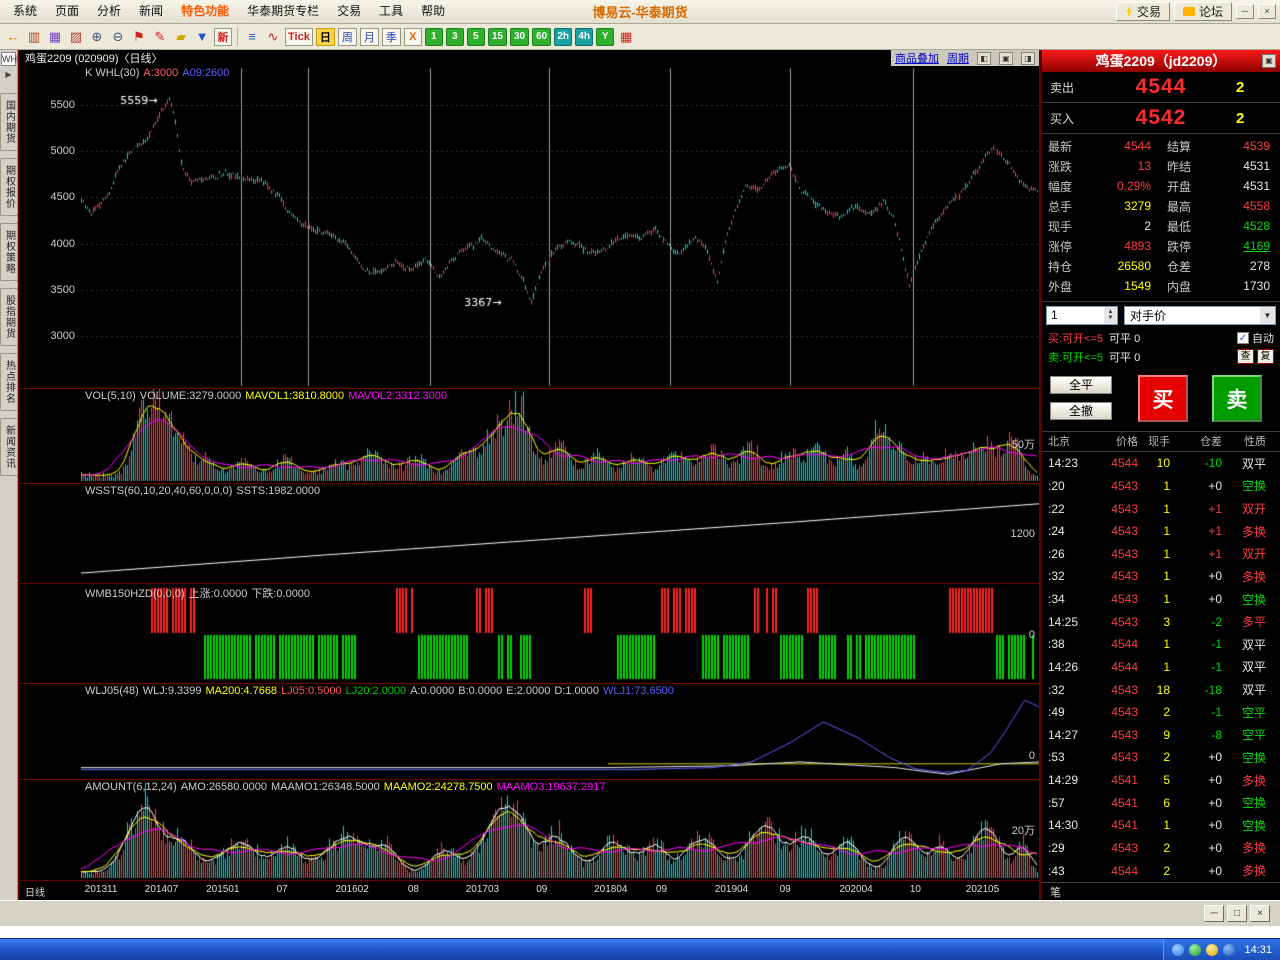 This screenshot has height=960, width=1280. I want to click on close-all-button: 全平, so click(1081, 385).